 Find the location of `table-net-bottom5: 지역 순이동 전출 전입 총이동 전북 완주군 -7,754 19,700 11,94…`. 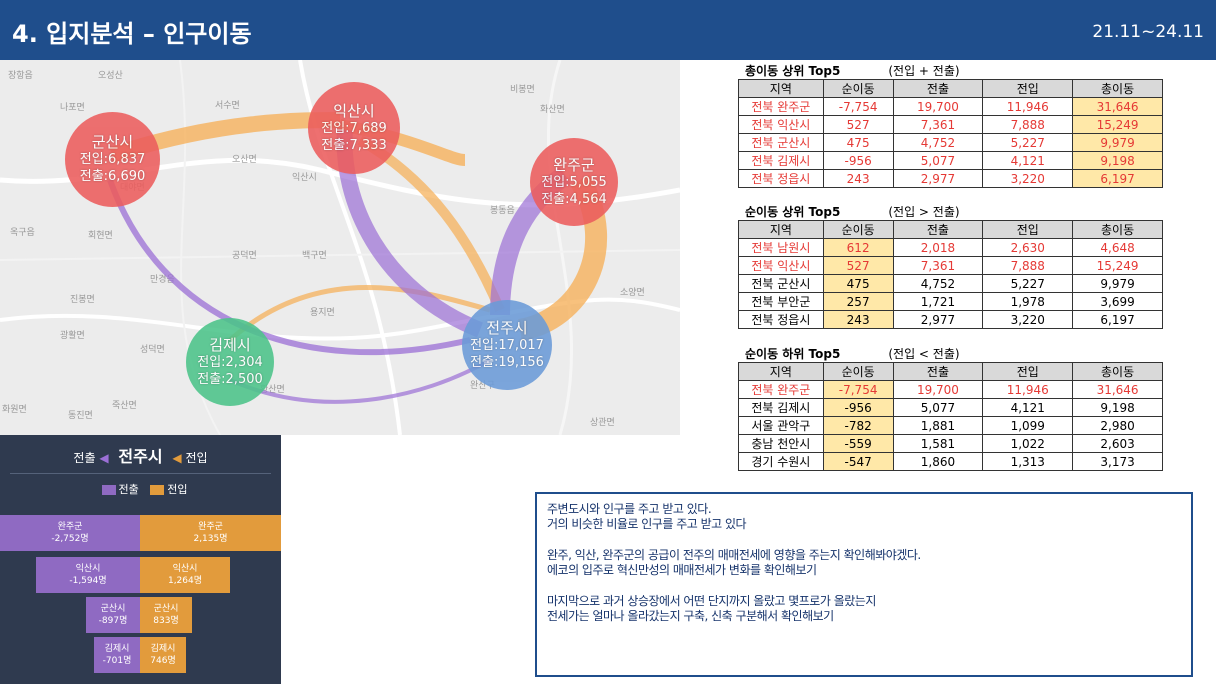

table-net-bottom5: 지역 순이동 전출 전입 총이동 전북 완주군 -7,754 19,700 11,94… is located at coordinates (950, 416).